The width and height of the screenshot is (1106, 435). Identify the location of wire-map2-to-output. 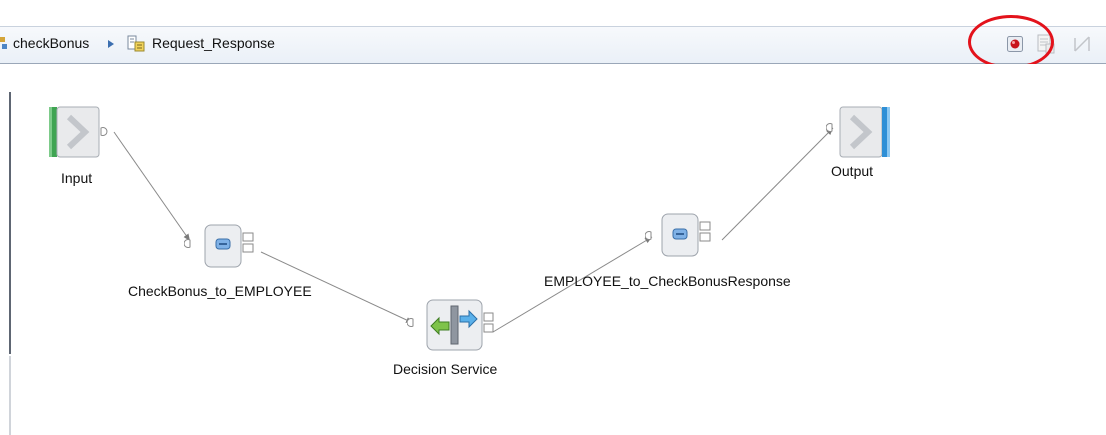
(777, 184).